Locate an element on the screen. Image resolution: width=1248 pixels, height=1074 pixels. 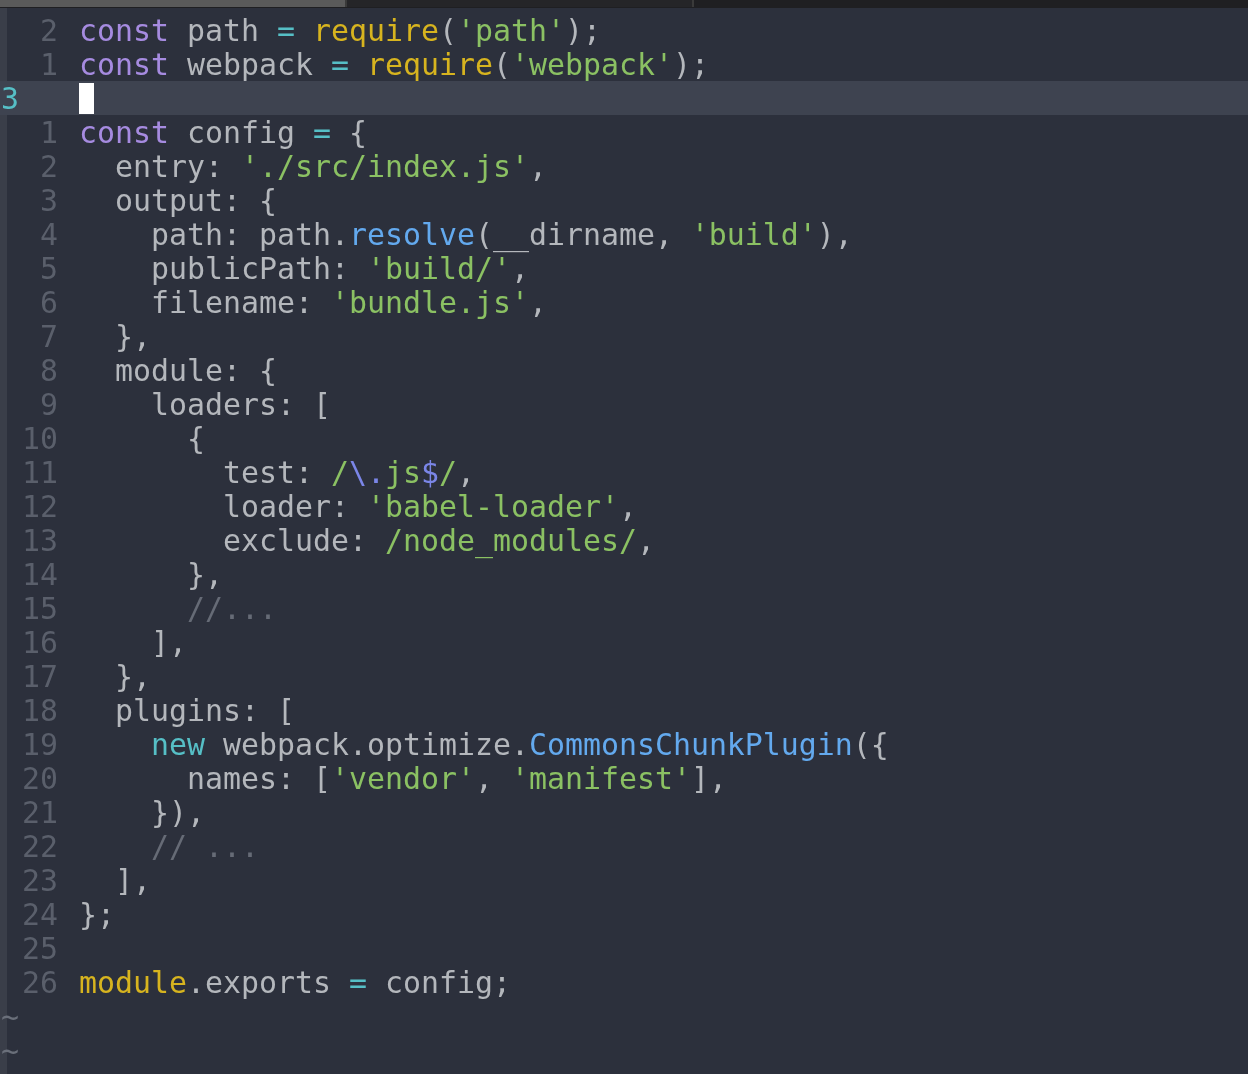
code-line: module.exports = config; is located at coordinates (295, 982).